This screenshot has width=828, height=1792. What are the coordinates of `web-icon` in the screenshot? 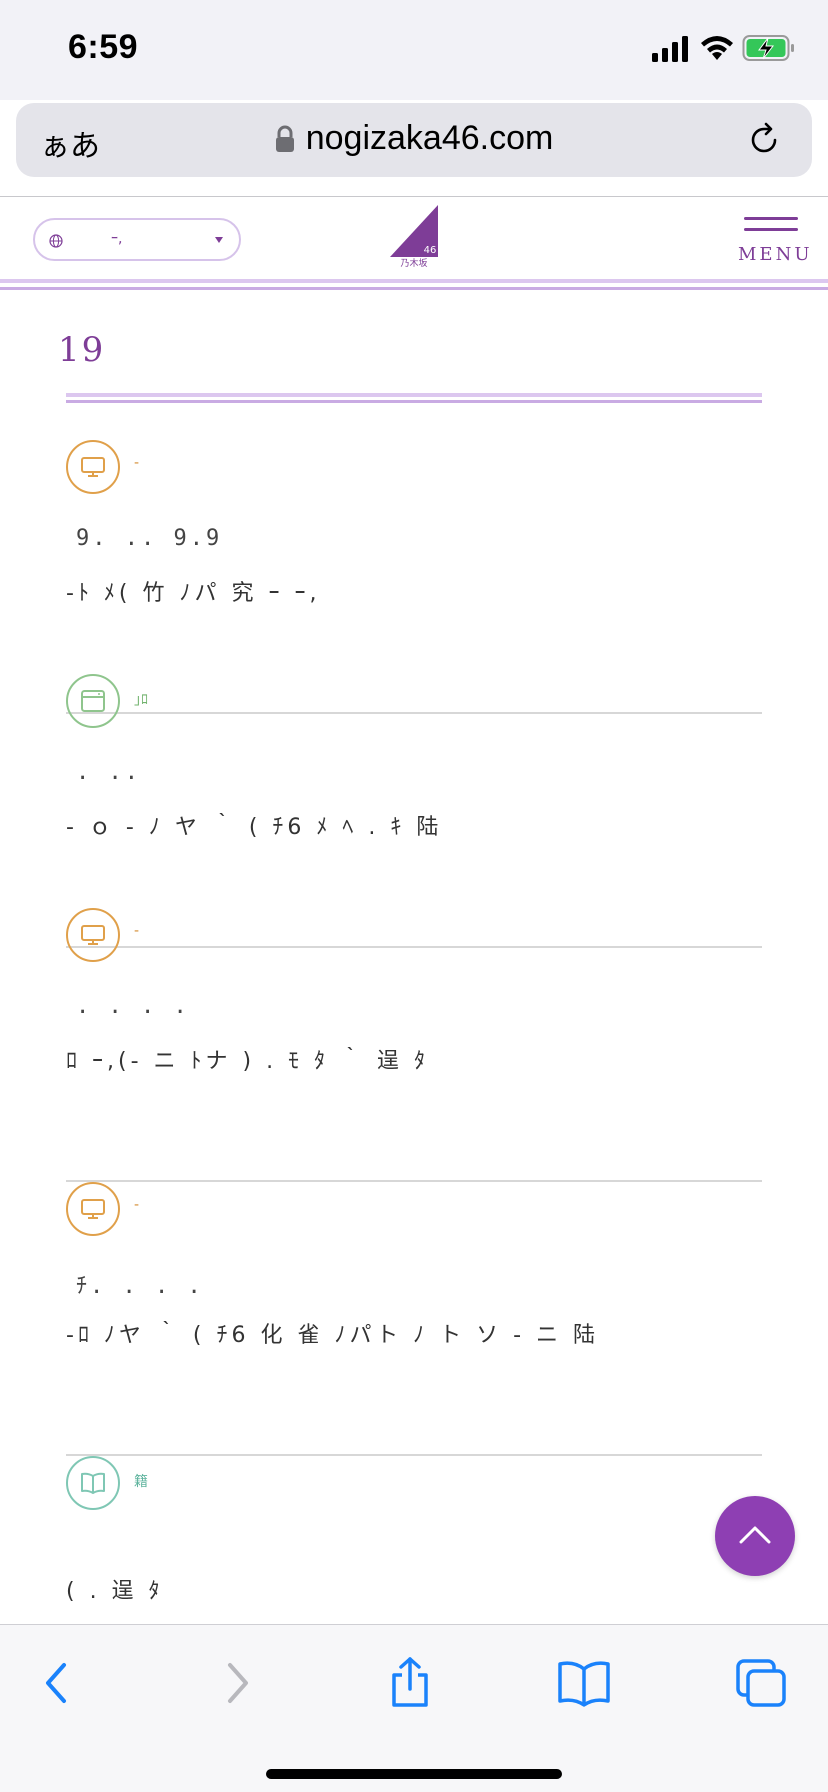 It's located at (93, 701).